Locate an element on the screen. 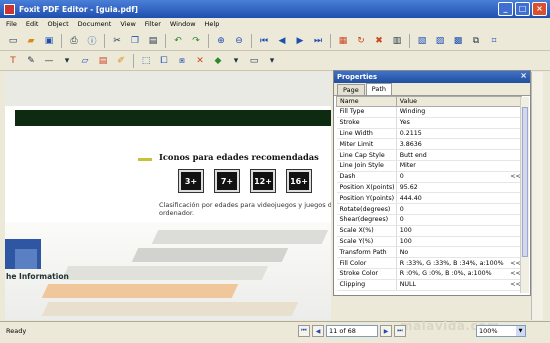  zoom-select: 100% ▼ is located at coordinates (501, 331).